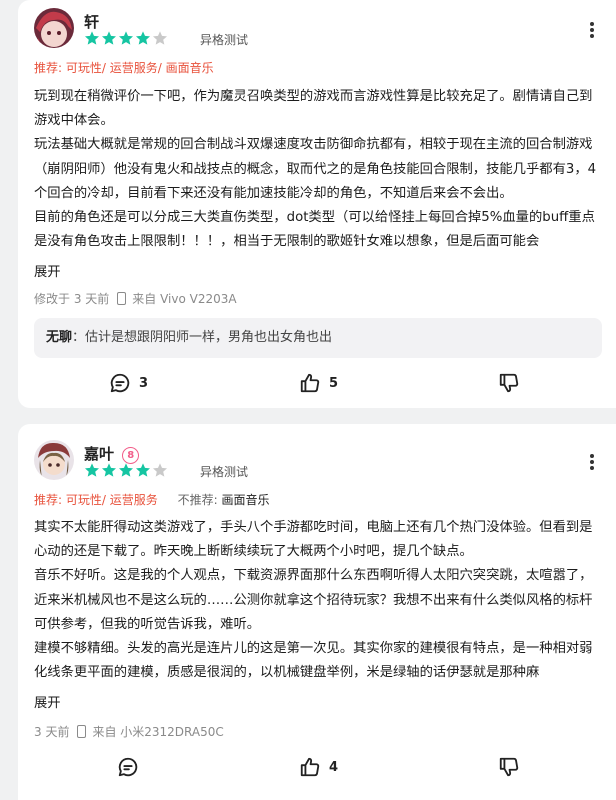  I want to click on recommend-items: 可玩性/ 运营服务, so click(111, 500).